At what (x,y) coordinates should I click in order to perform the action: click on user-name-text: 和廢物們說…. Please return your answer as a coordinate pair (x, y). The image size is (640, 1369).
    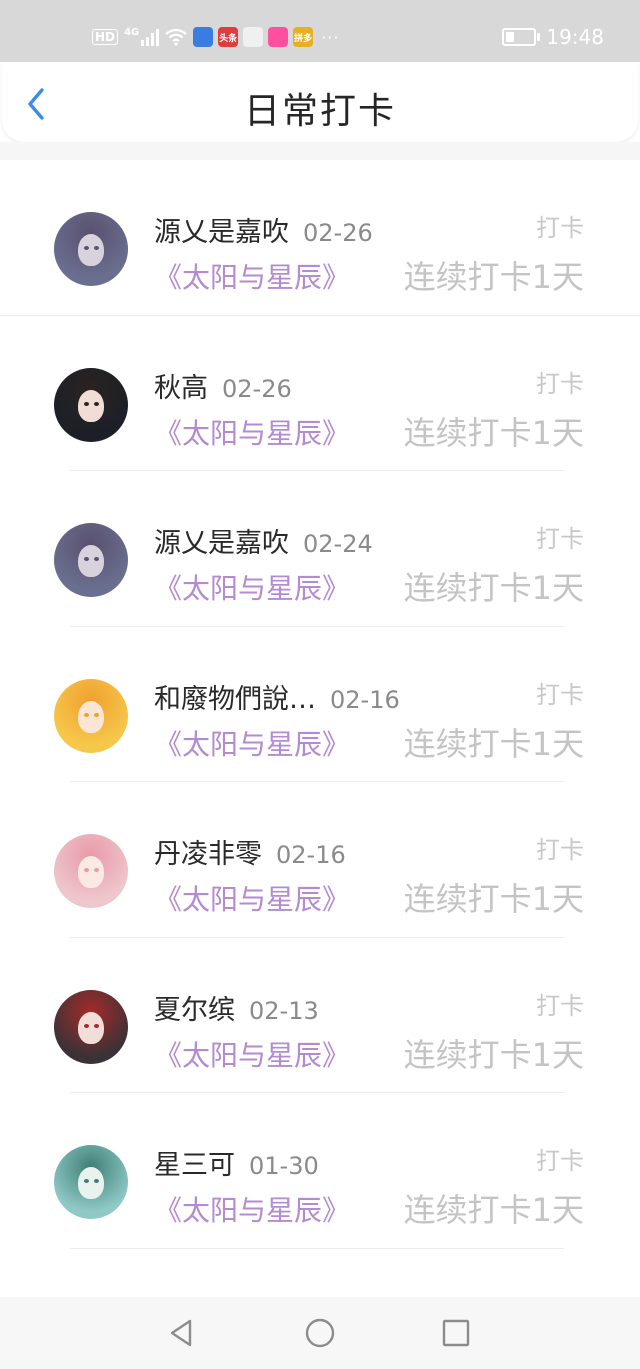
    Looking at the image, I should click on (235, 699).